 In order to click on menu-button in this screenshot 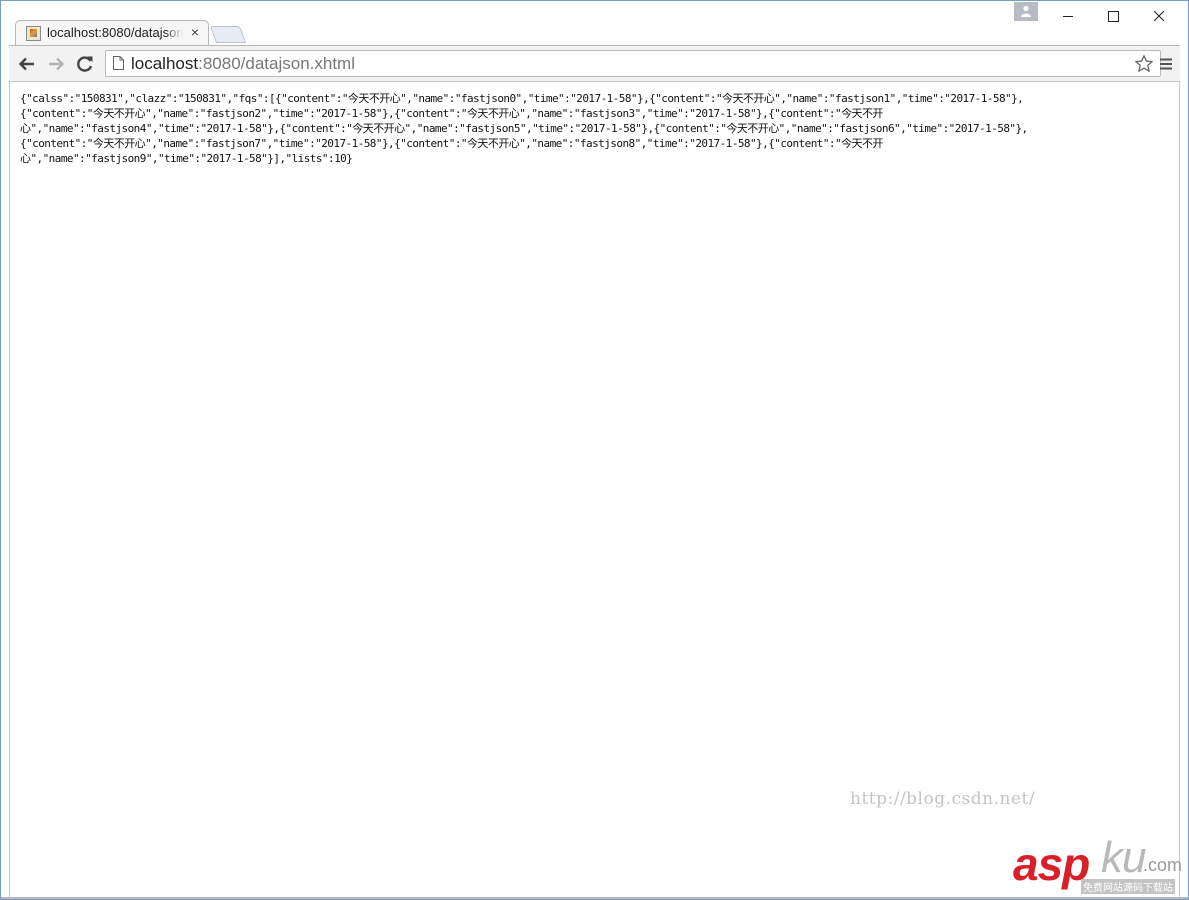, I will do `click(1166, 64)`.